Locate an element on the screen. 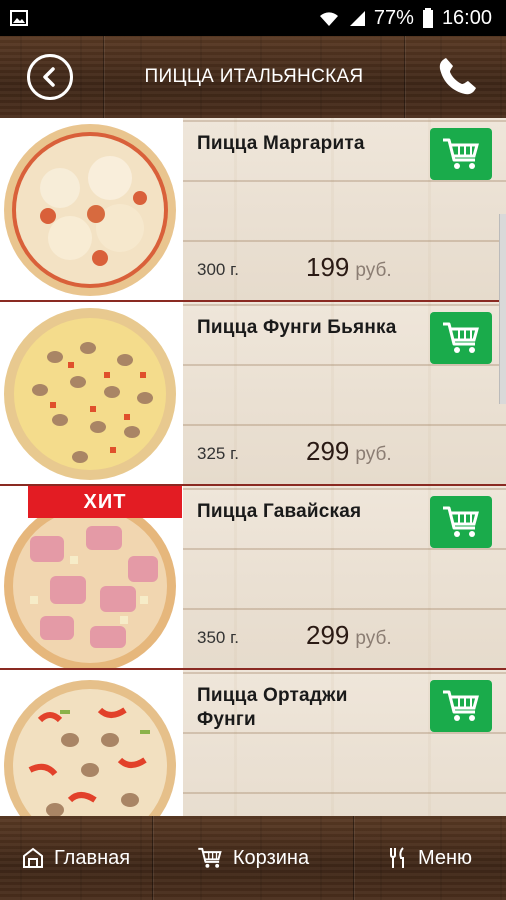  battery-icon is located at coordinates (427, 18).